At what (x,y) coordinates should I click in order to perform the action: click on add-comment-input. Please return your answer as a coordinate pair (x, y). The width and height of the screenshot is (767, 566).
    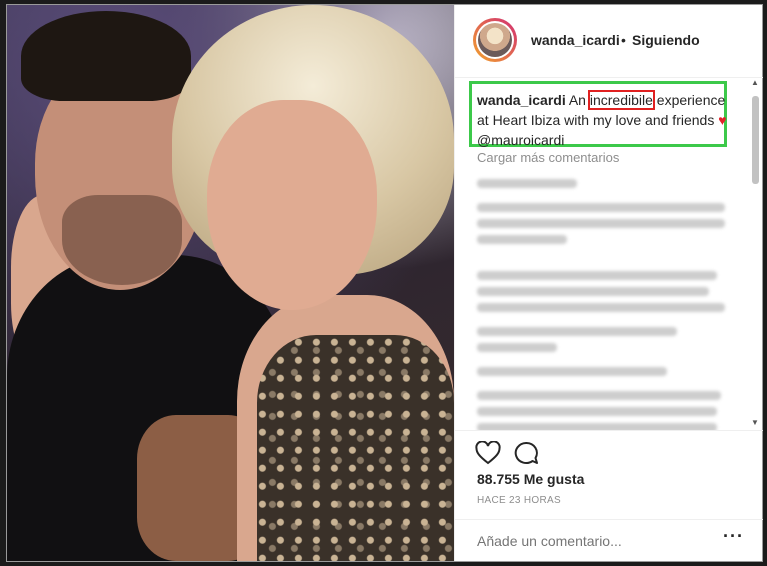
    Looking at the image, I should click on (567, 541).